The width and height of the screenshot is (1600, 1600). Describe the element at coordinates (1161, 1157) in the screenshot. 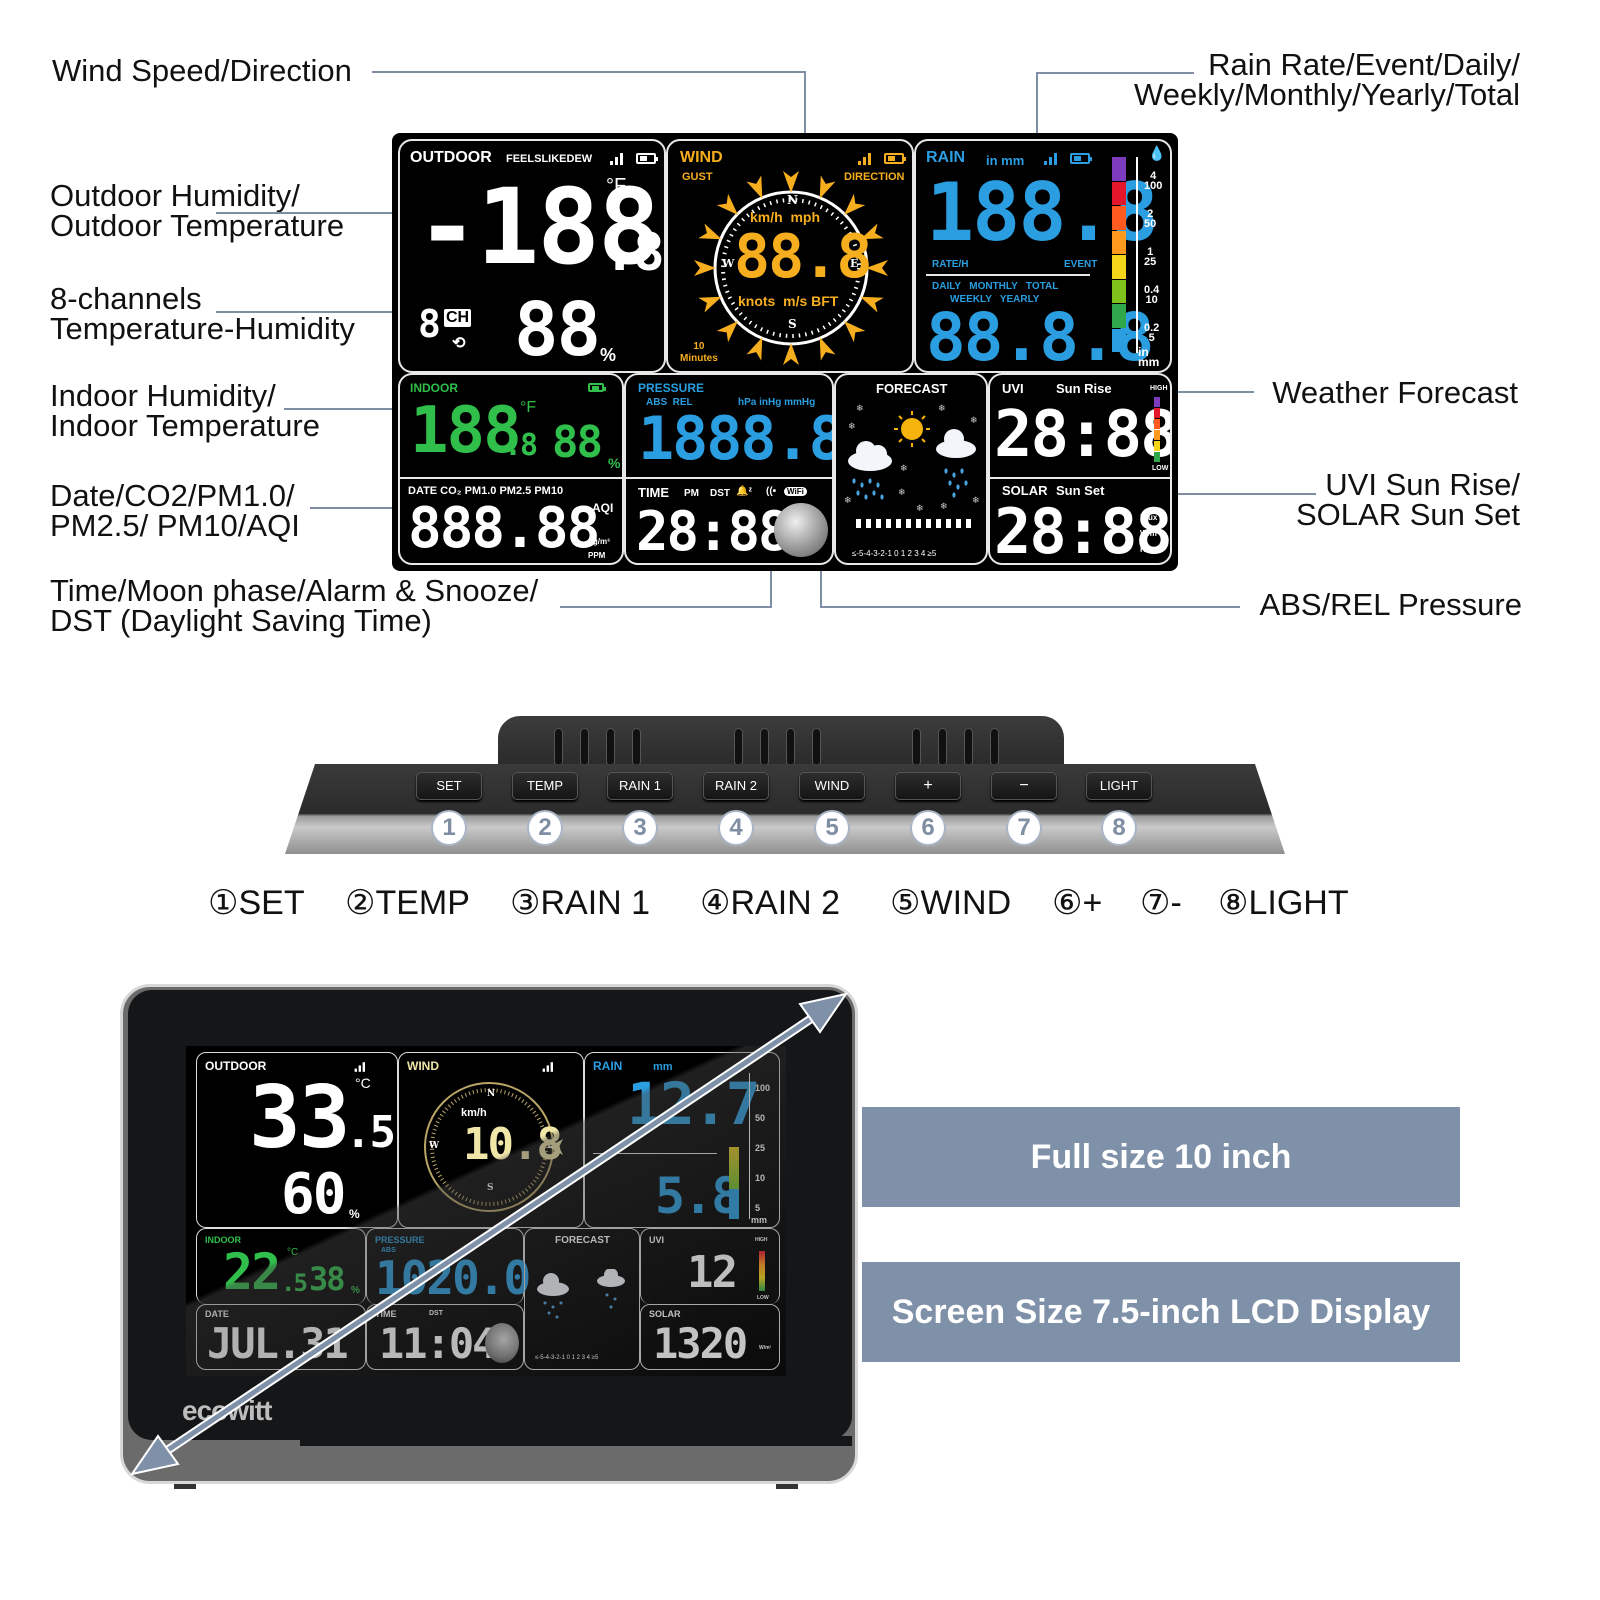

I see `full-size-info: Full size 10 inch` at that location.